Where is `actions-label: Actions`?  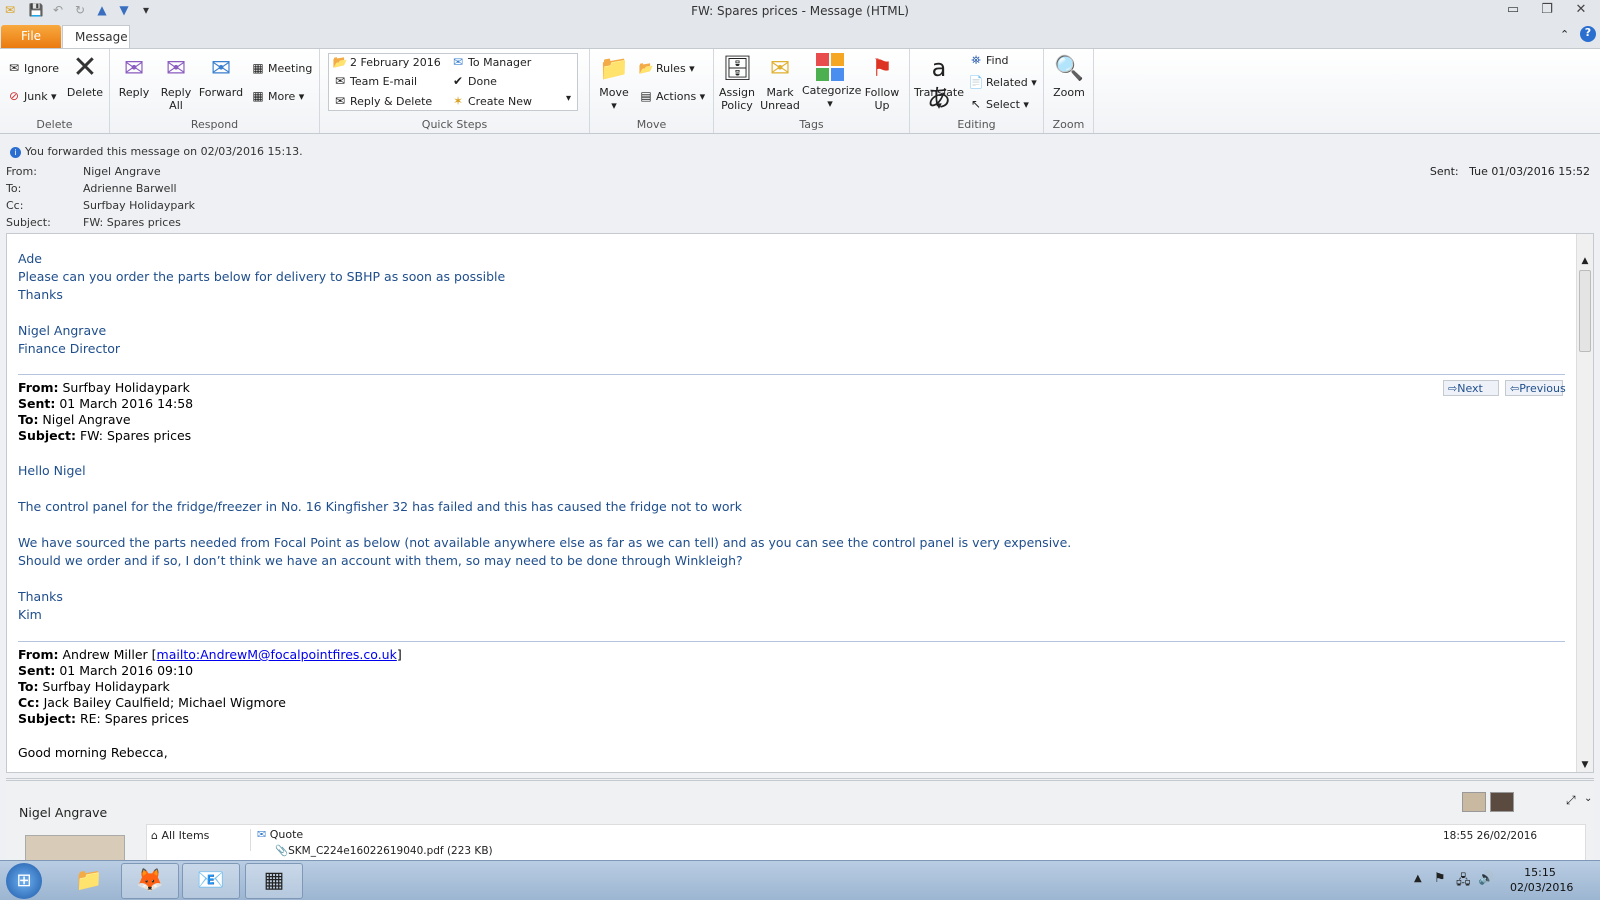 actions-label: Actions is located at coordinates (676, 96).